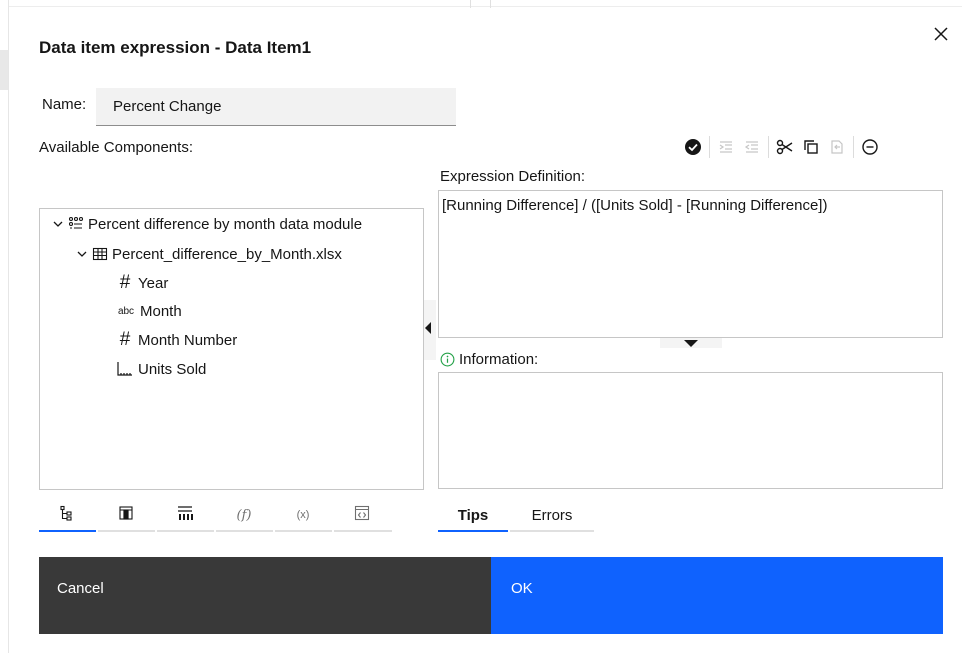  What do you see at coordinates (485, 6) in the screenshot?
I see `background-divider` at bounding box center [485, 6].